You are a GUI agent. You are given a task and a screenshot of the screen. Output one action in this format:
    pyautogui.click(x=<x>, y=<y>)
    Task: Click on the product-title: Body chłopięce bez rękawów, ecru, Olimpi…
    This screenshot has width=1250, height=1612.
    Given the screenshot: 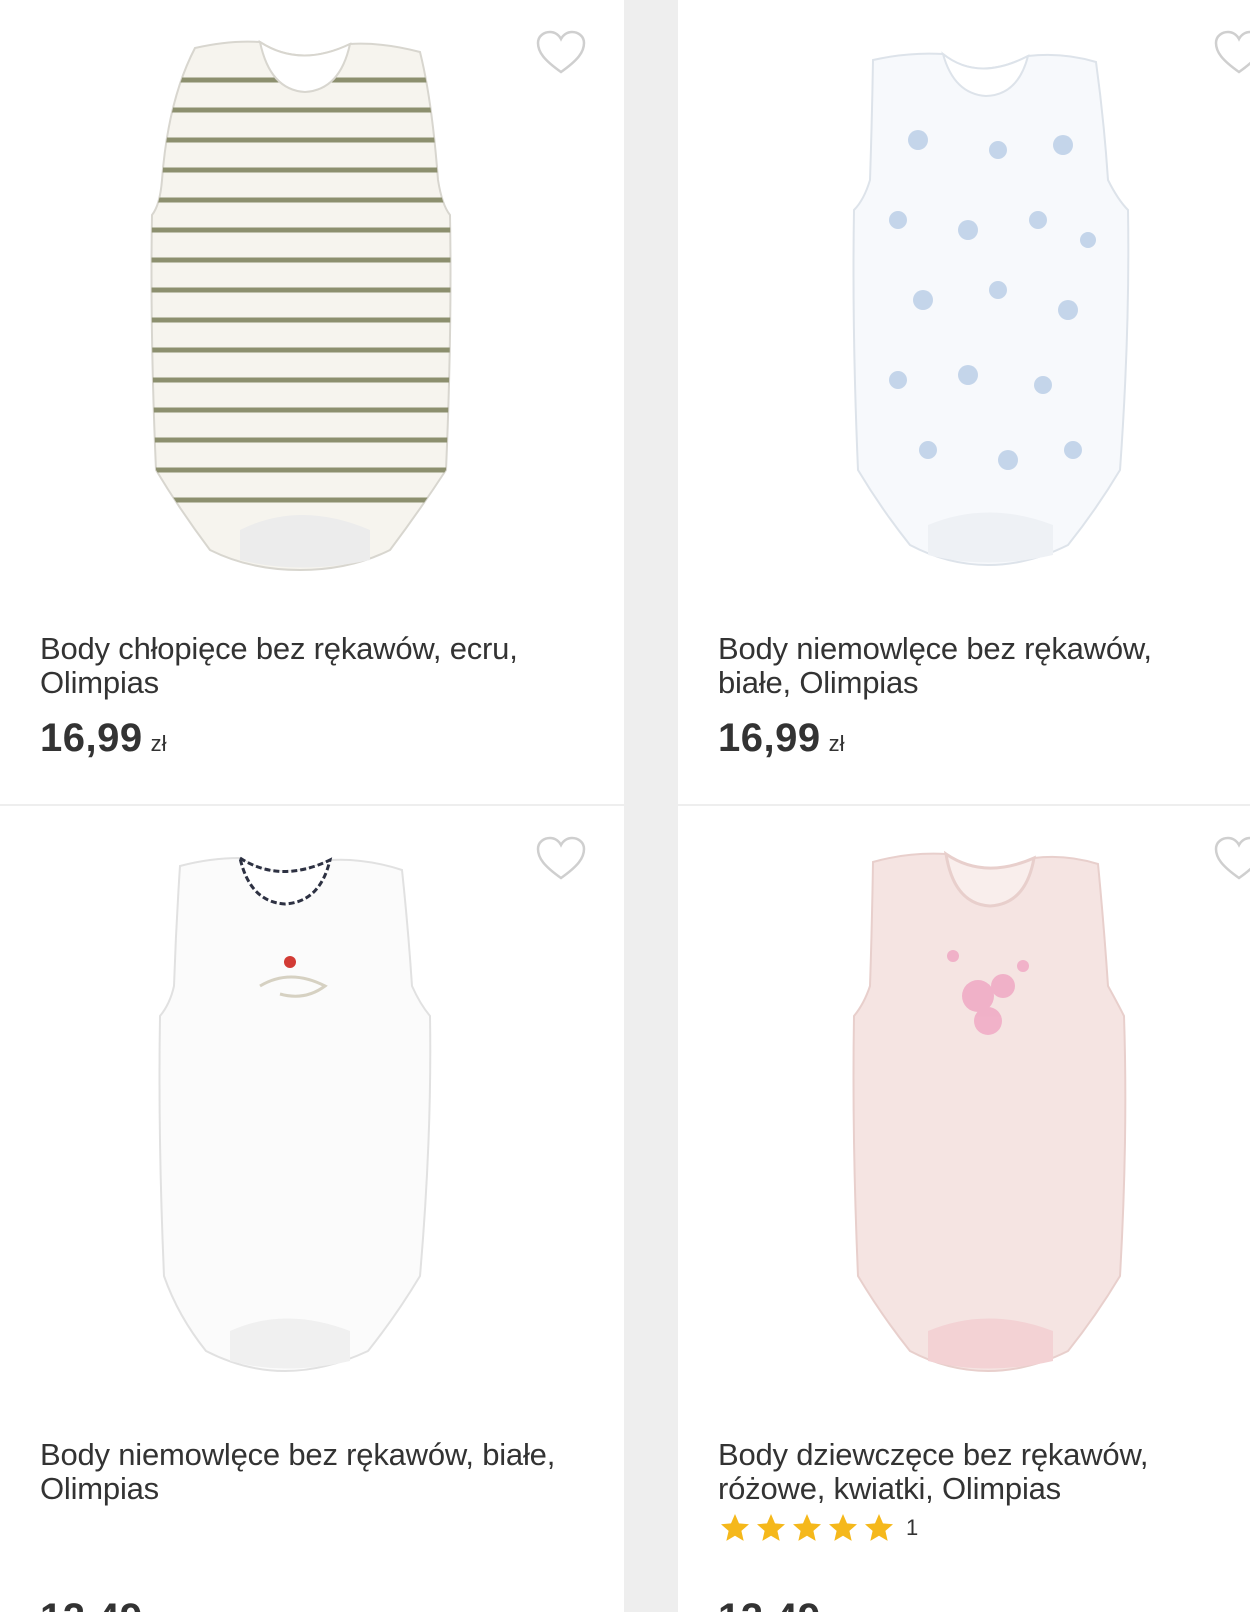 What is the action you would take?
    pyautogui.click(x=310, y=666)
    